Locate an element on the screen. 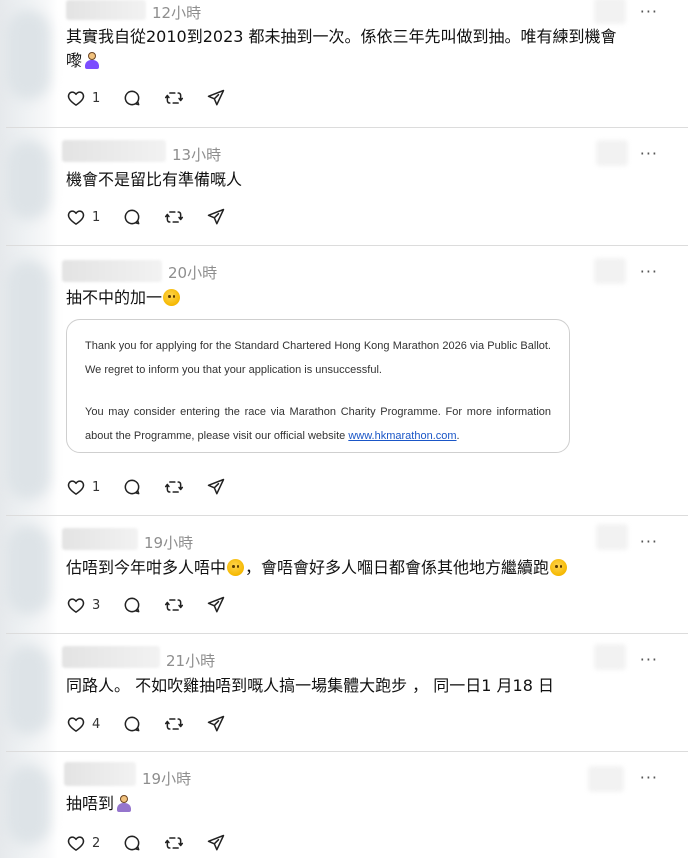 This screenshot has width=688, height=858. post-actions: 2 is located at coordinates (157, 843).